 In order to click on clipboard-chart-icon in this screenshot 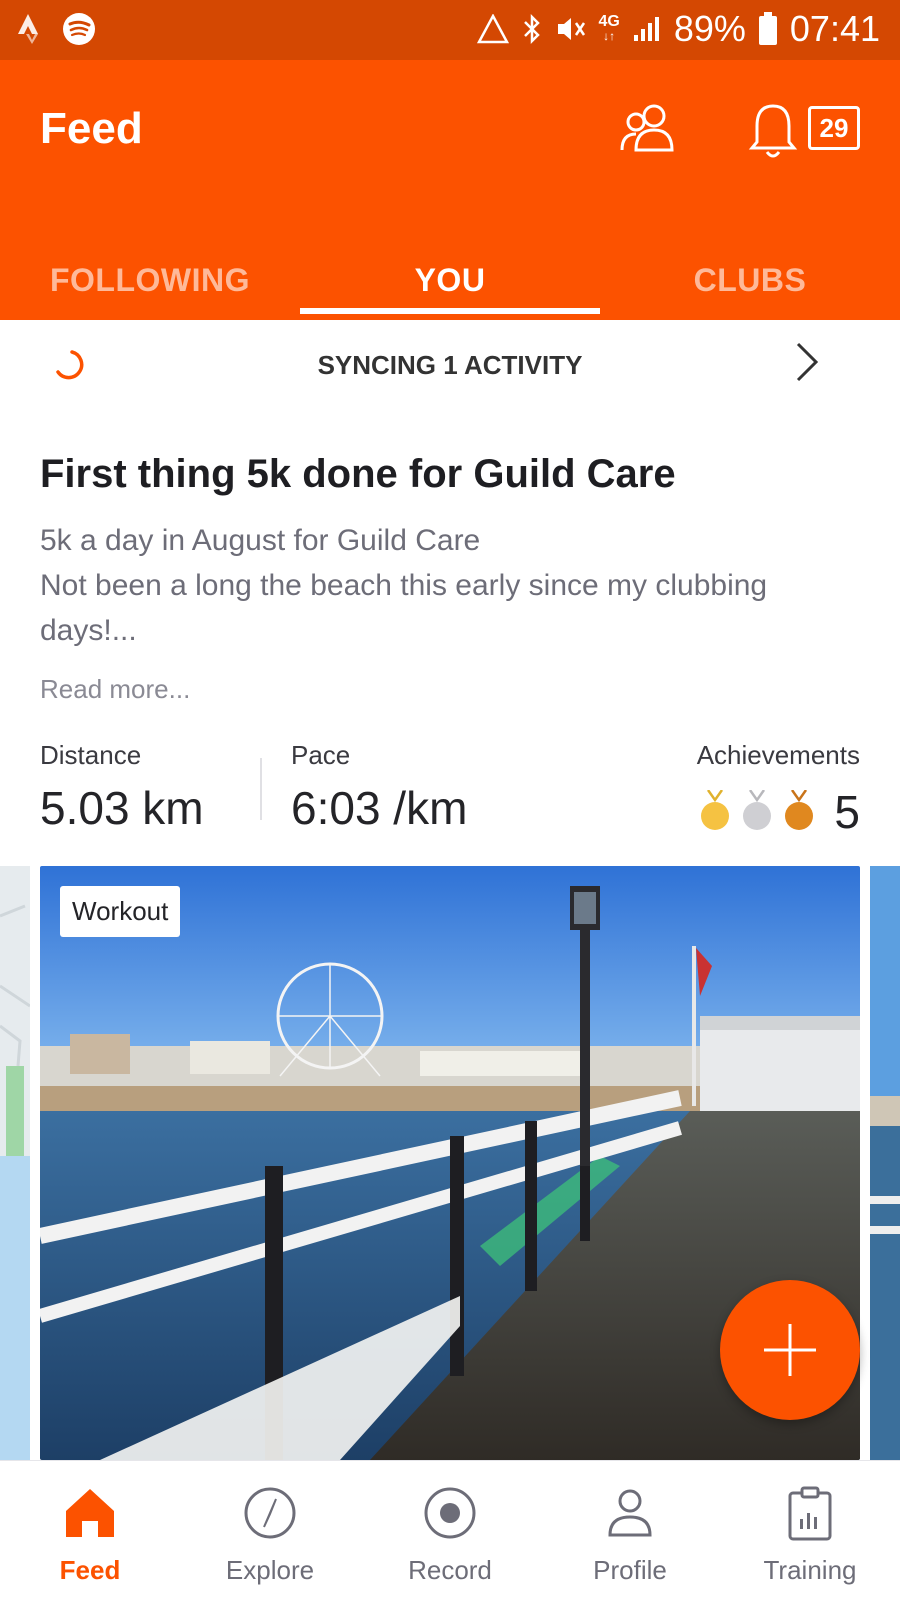, I will do `click(810, 1513)`.